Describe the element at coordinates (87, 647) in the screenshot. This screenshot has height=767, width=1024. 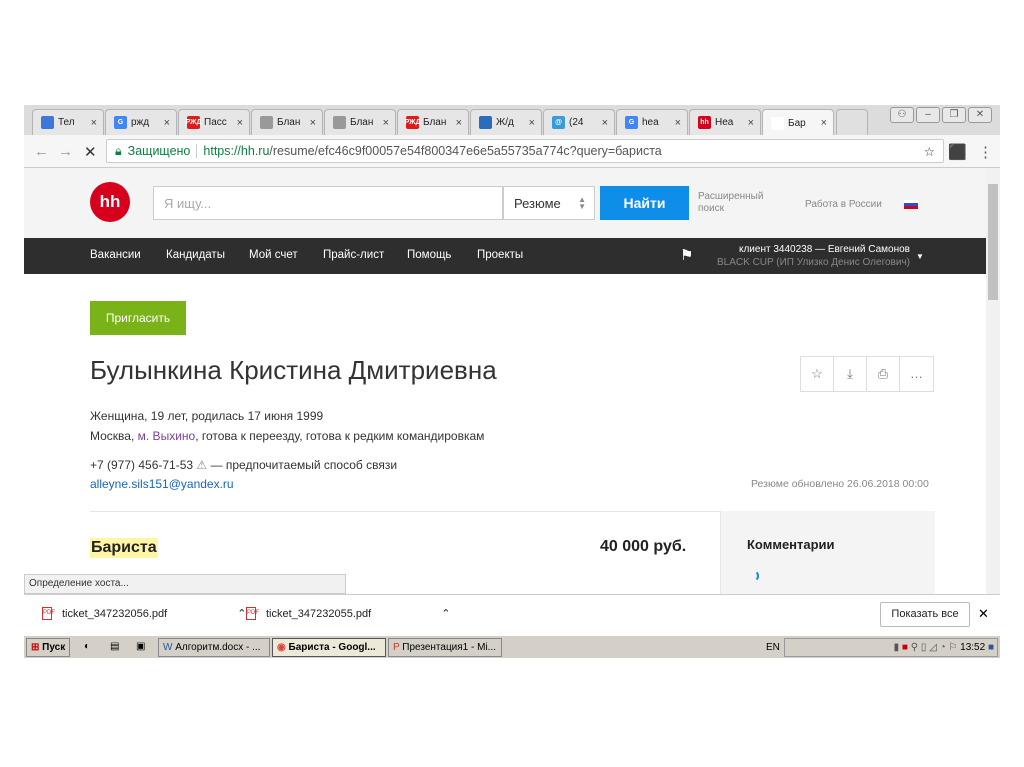
I see `ie-icon: ◐` at that location.